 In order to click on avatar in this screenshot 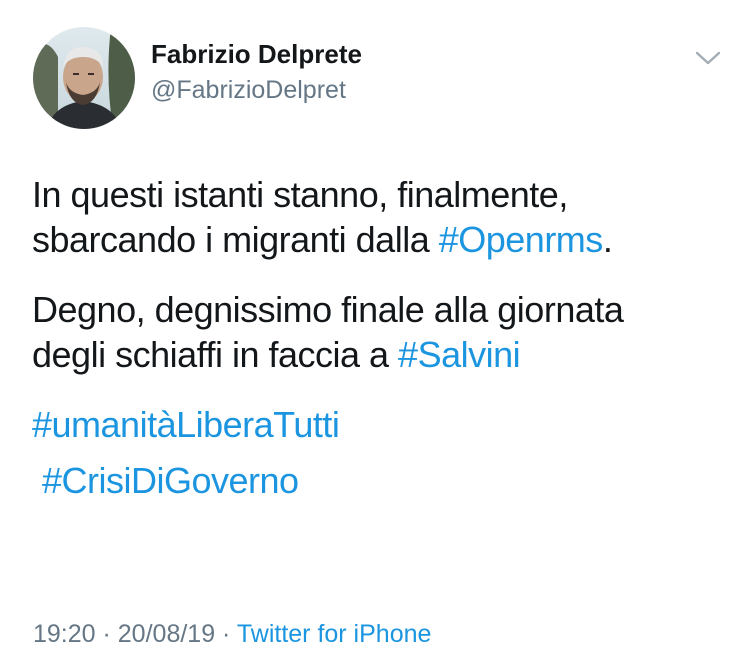, I will do `click(84, 78)`.